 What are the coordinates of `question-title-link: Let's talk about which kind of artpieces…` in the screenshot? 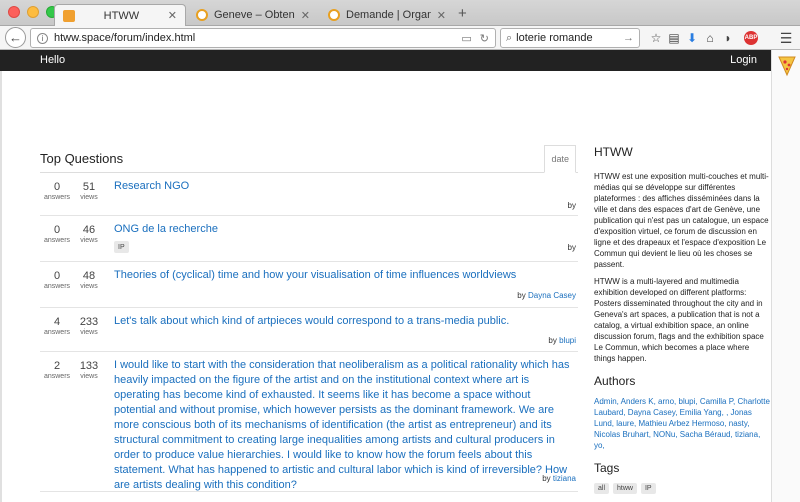 It's located at (344, 321).